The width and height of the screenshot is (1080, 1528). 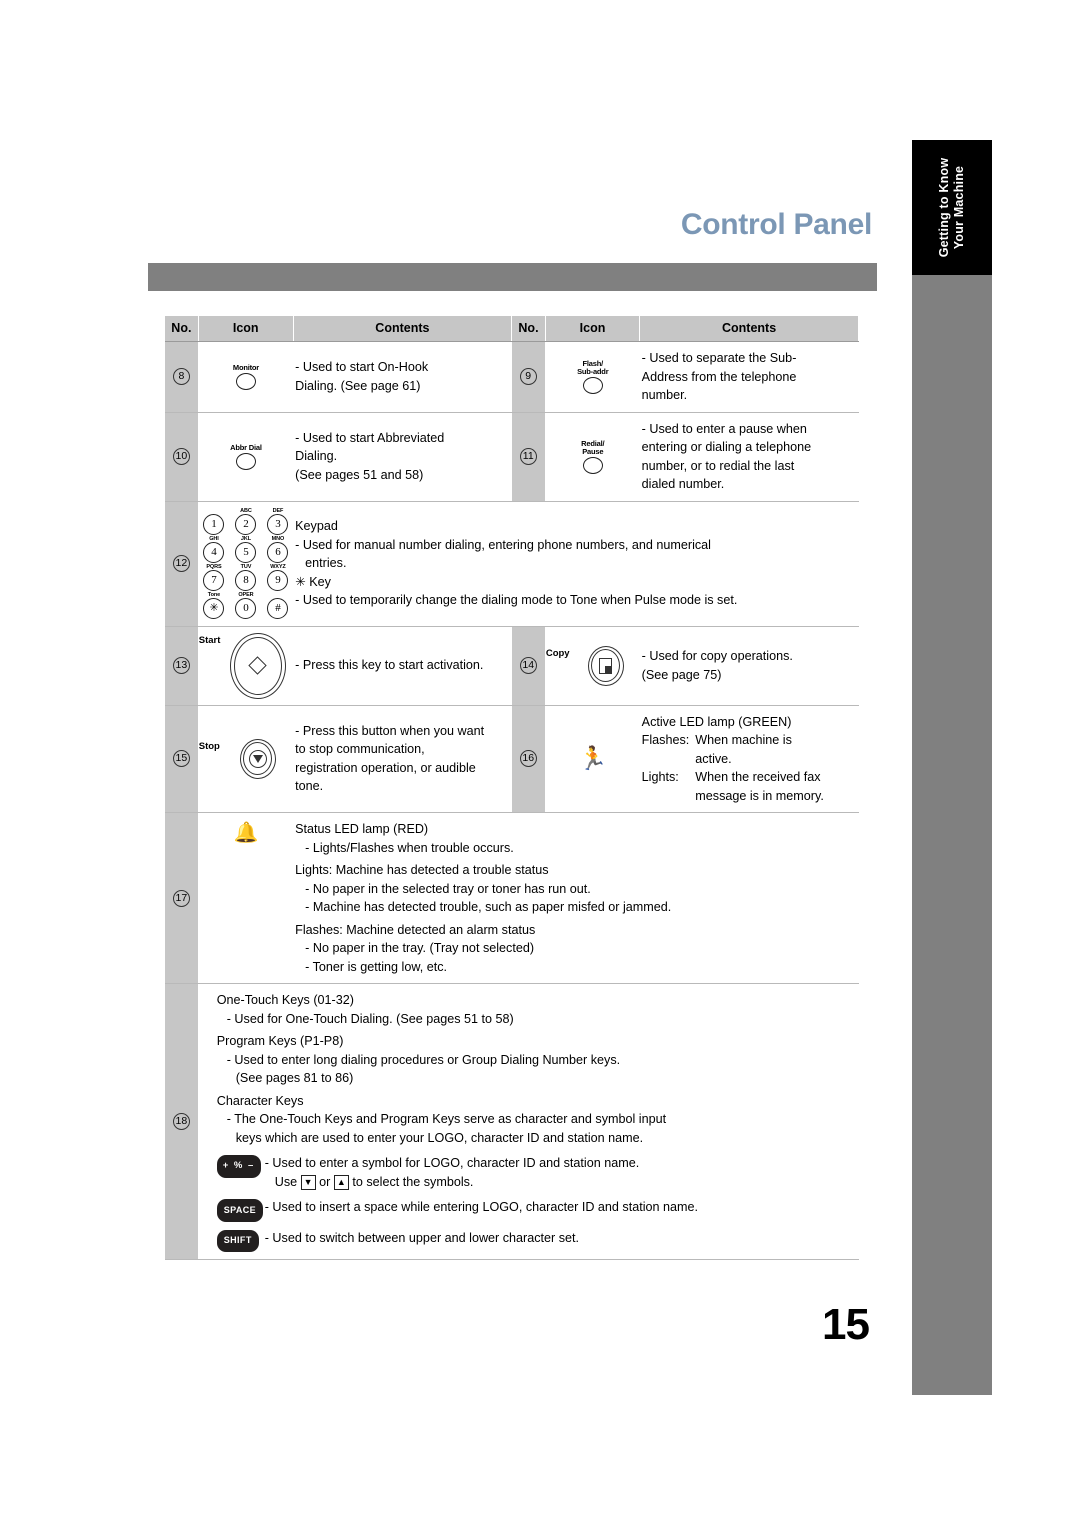 I want to click on row-number-cell: 13, so click(x=182, y=666).